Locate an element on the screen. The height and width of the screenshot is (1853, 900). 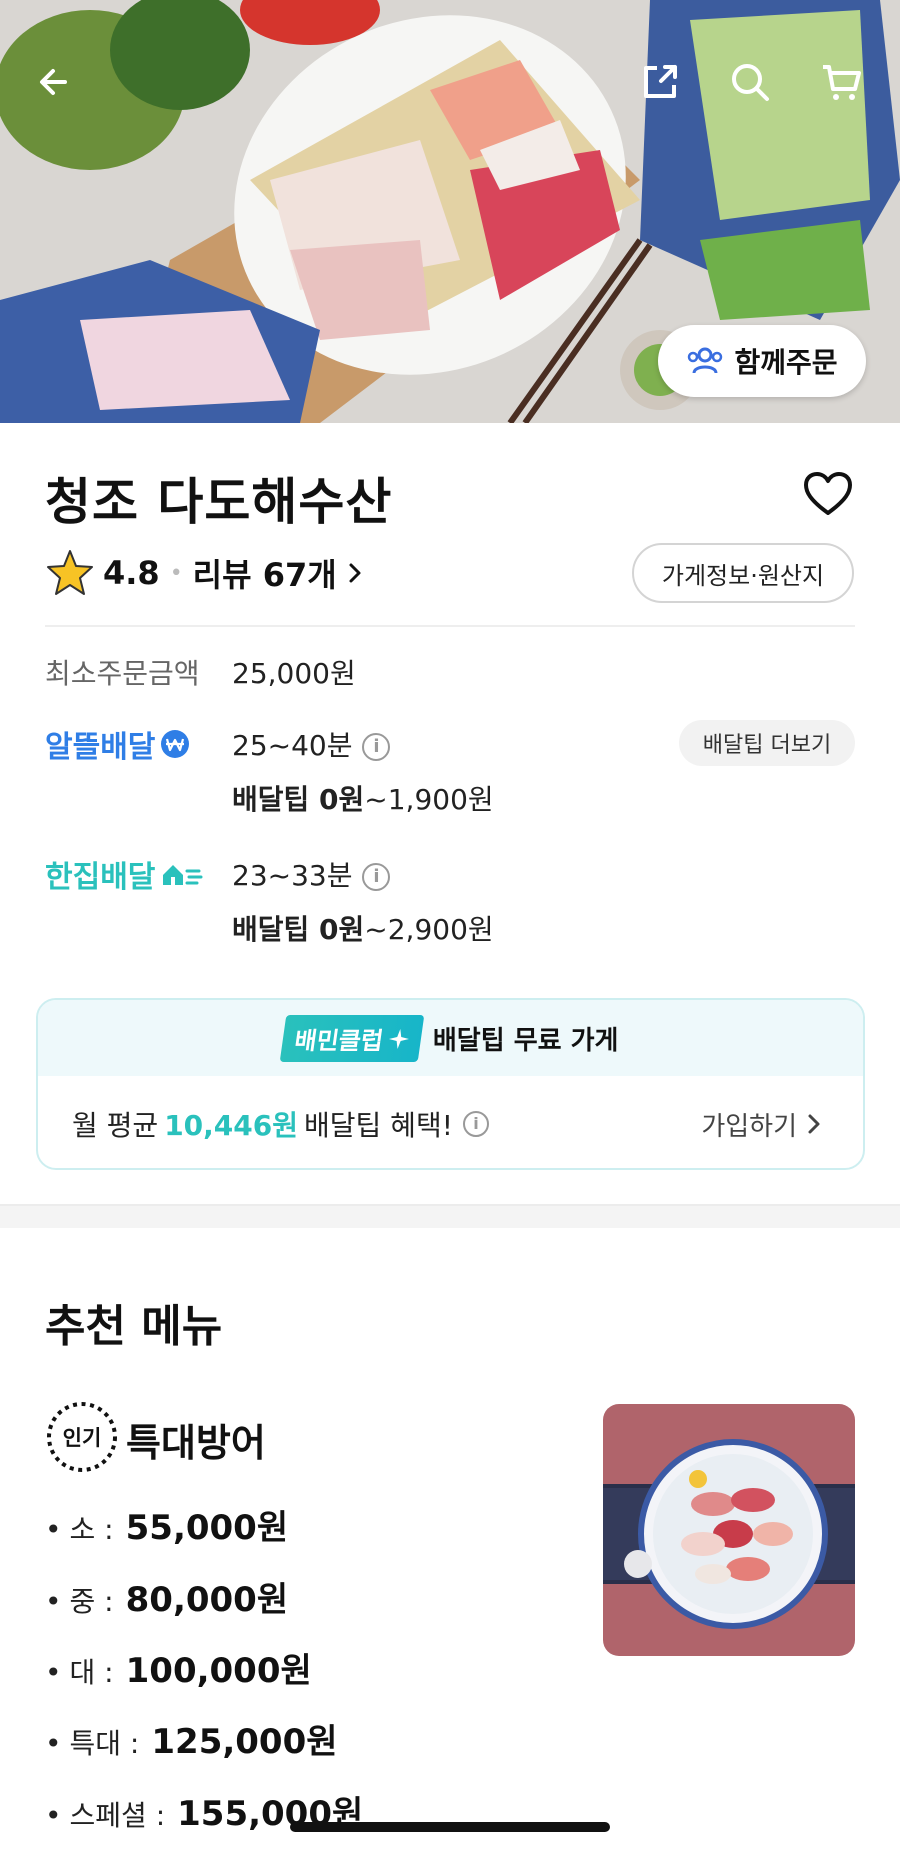
review-link: 리뷰 67개 is located at coordinates (280, 573).